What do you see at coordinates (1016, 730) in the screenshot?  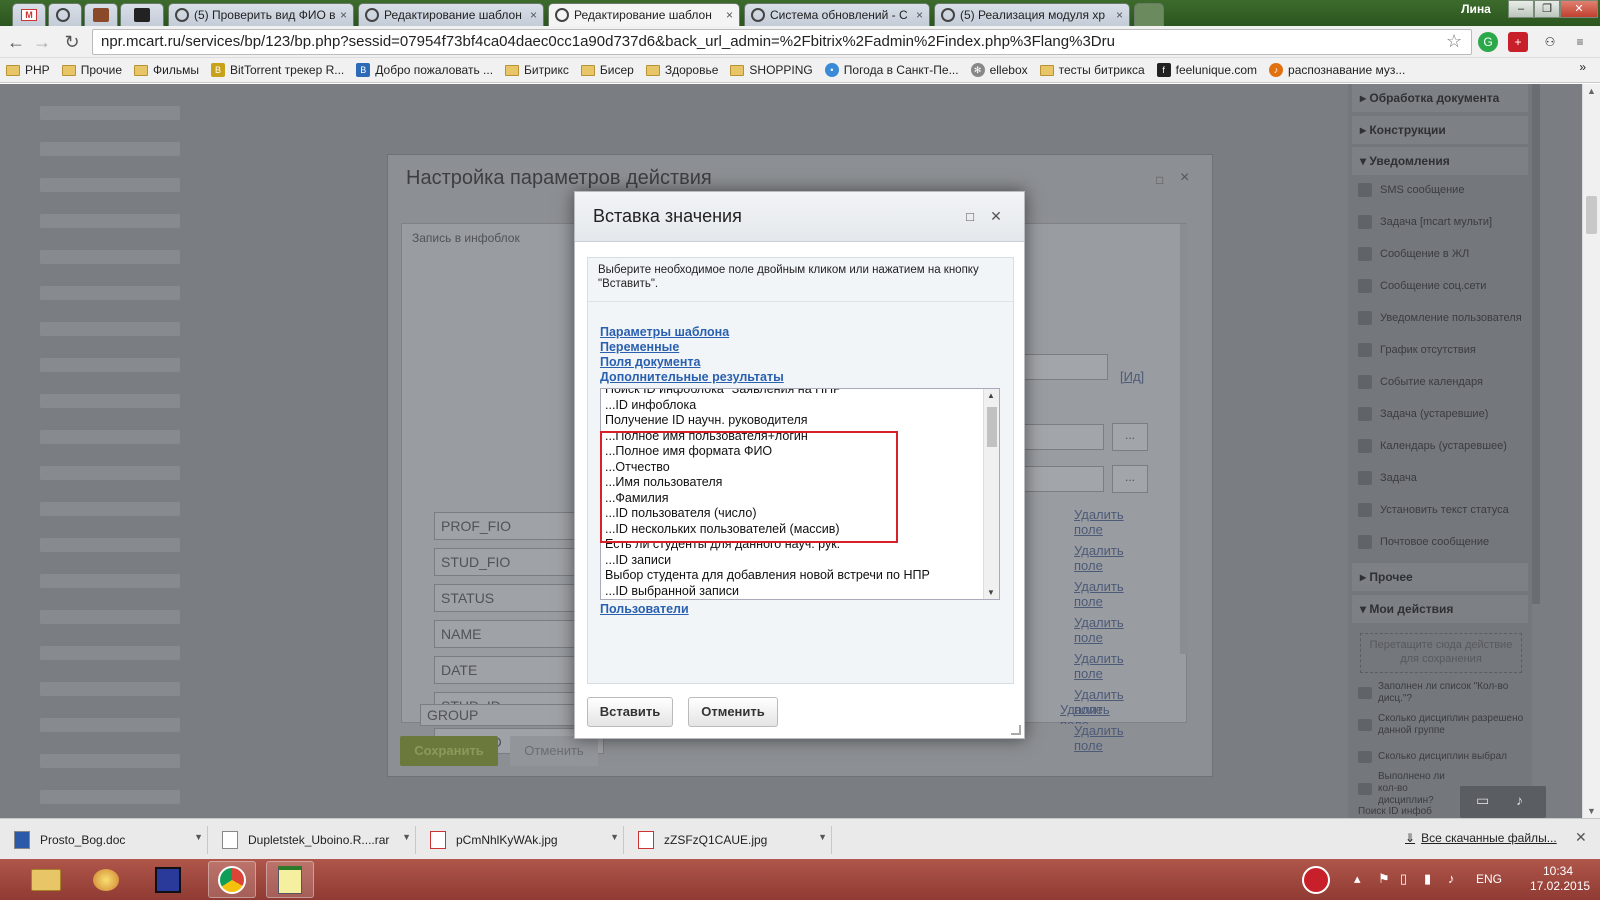 I see `resize-grip-icon` at bounding box center [1016, 730].